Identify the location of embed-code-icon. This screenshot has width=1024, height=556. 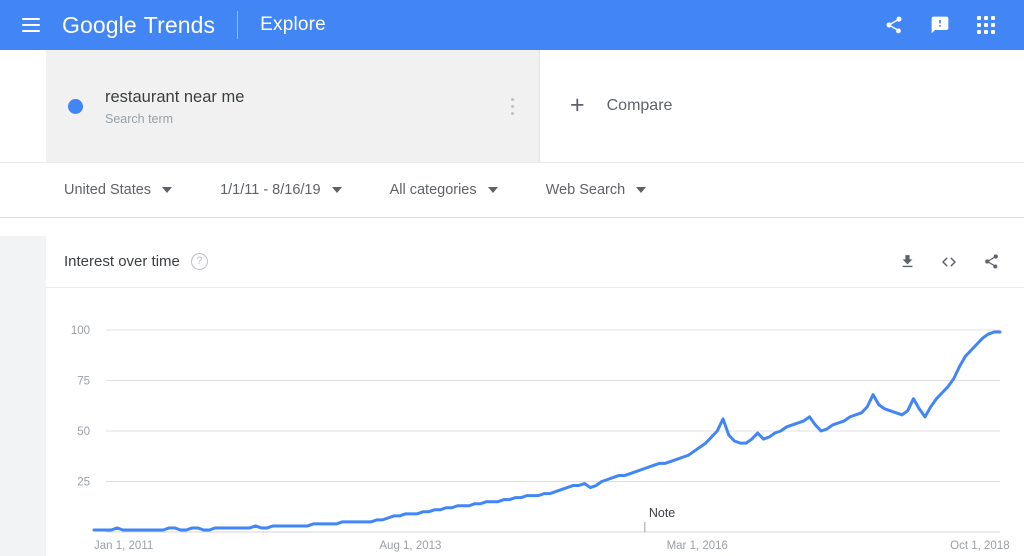
(949, 262).